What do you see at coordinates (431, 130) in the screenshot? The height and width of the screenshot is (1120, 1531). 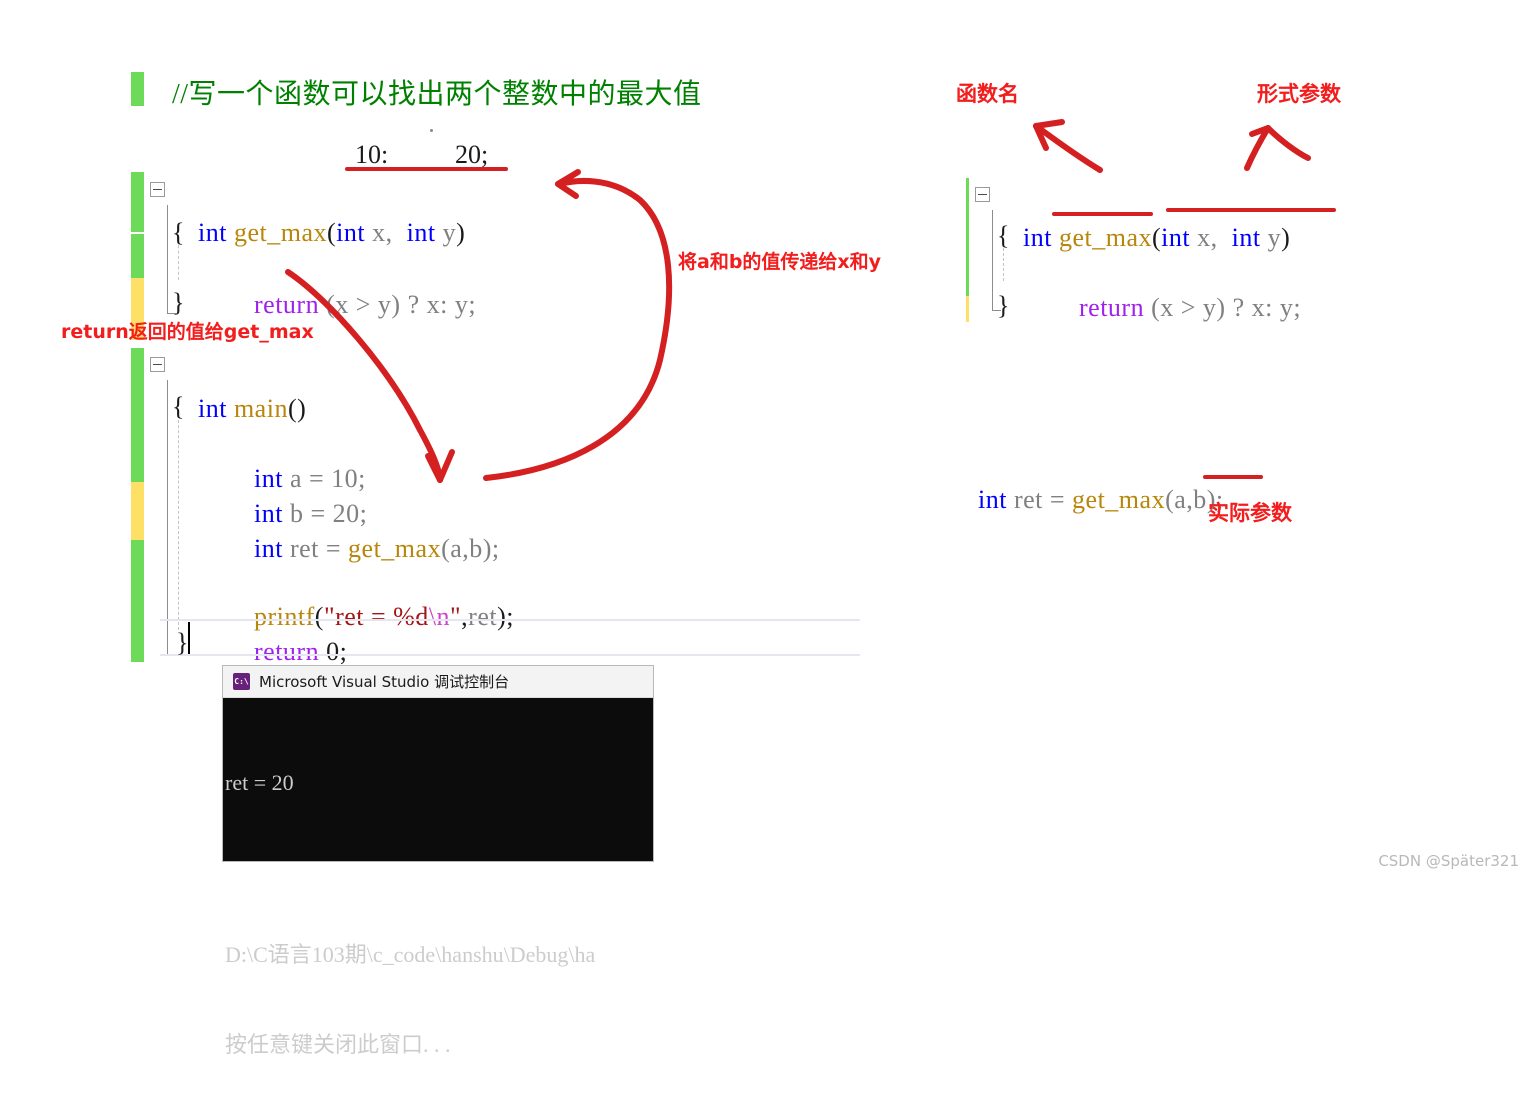 I see `annotation-dot` at bounding box center [431, 130].